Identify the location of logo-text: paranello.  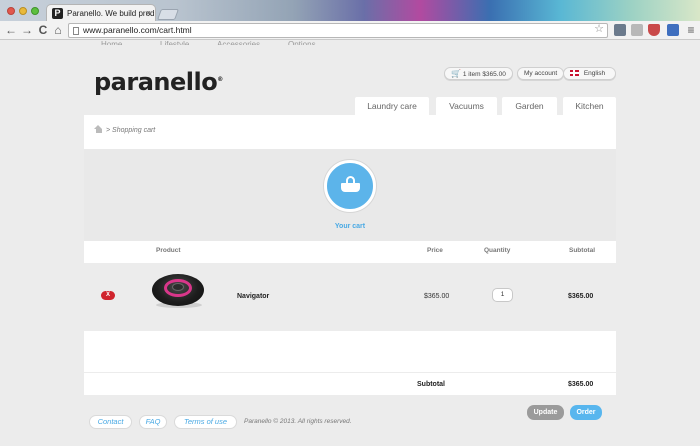
(156, 82).